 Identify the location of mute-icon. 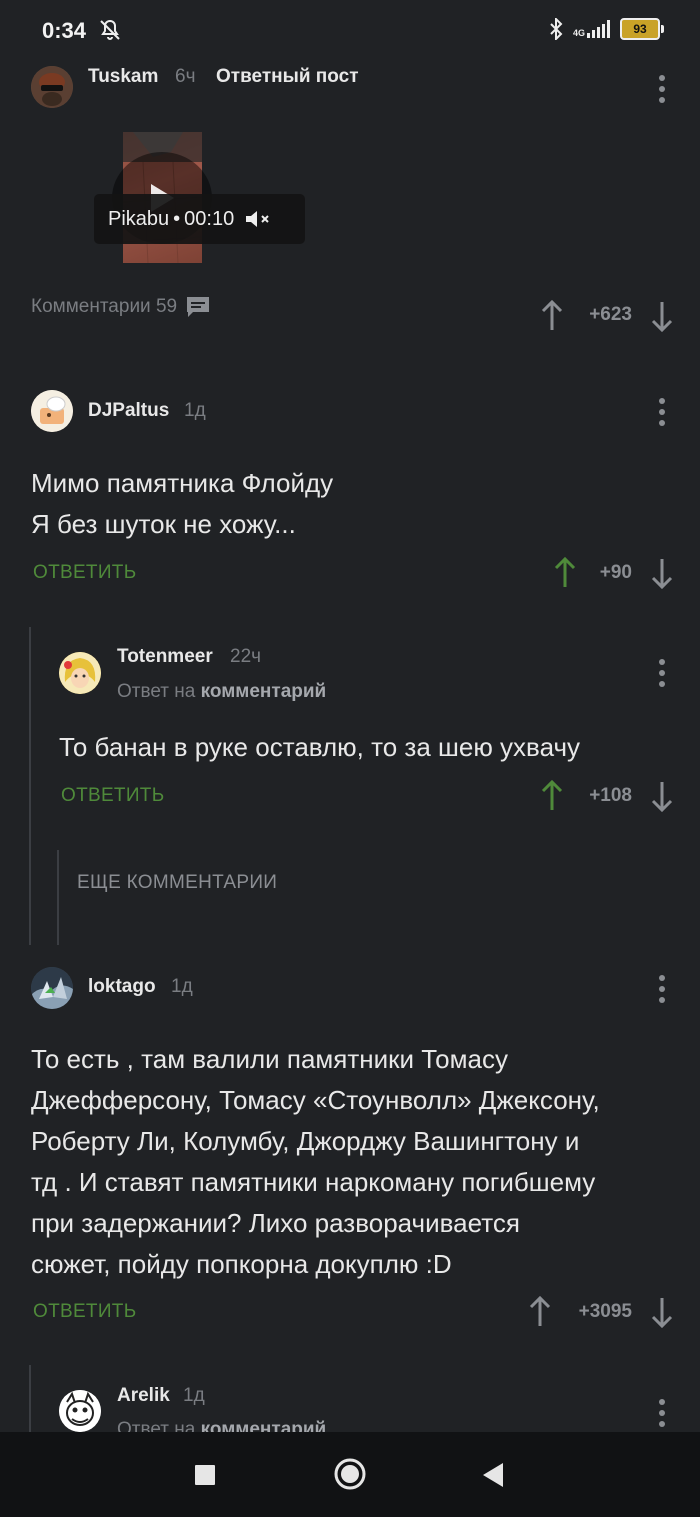
(259, 219).